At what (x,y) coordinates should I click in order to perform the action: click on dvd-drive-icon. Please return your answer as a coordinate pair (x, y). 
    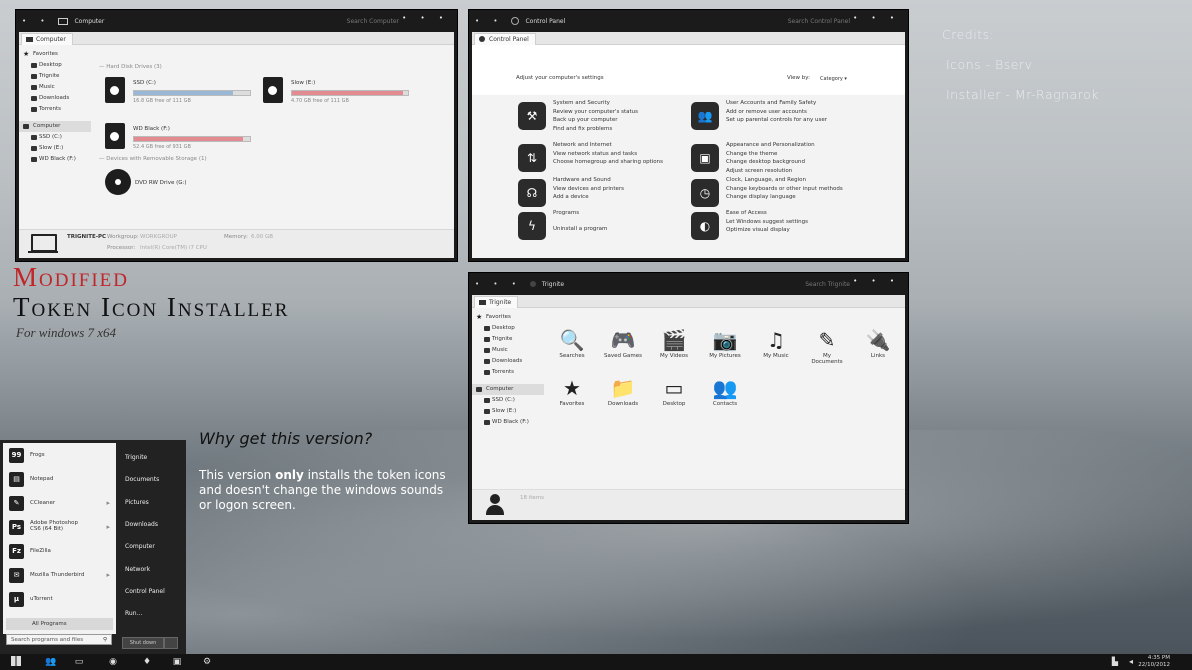
    Looking at the image, I should click on (118, 182).